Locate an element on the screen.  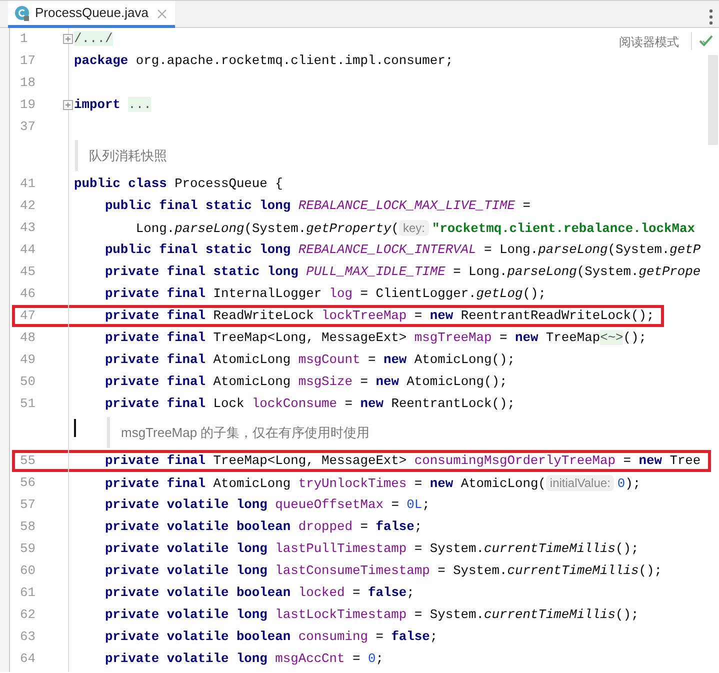
code-line: Long.parseLong(System.getProperty( key: "rocketmq.client.rebalance.lockMax is located at coordinates (414, 228).